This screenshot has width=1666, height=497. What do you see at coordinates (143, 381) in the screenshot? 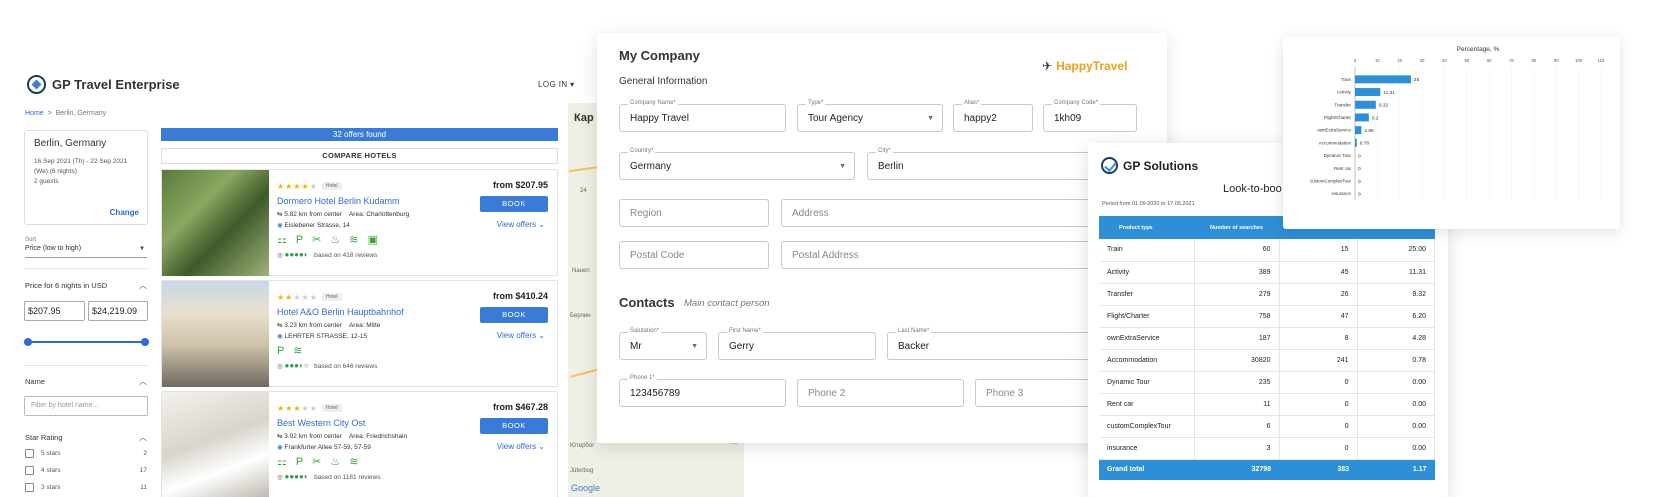
I see `chevron-up-icon: ︿` at bounding box center [143, 381].